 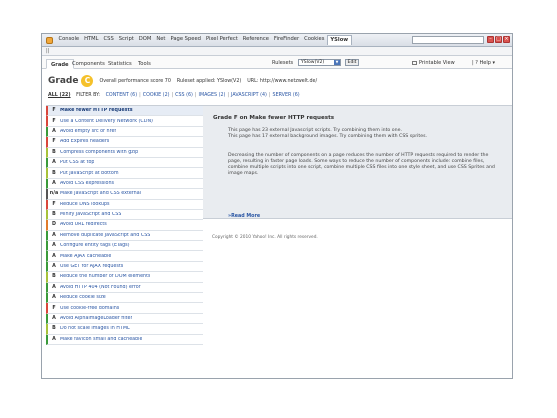 What do you see at coordinates (96, 111) in the screenshot?
I see `rule-label: Make fewer HTTP requests` at bounding box center [96, 111].